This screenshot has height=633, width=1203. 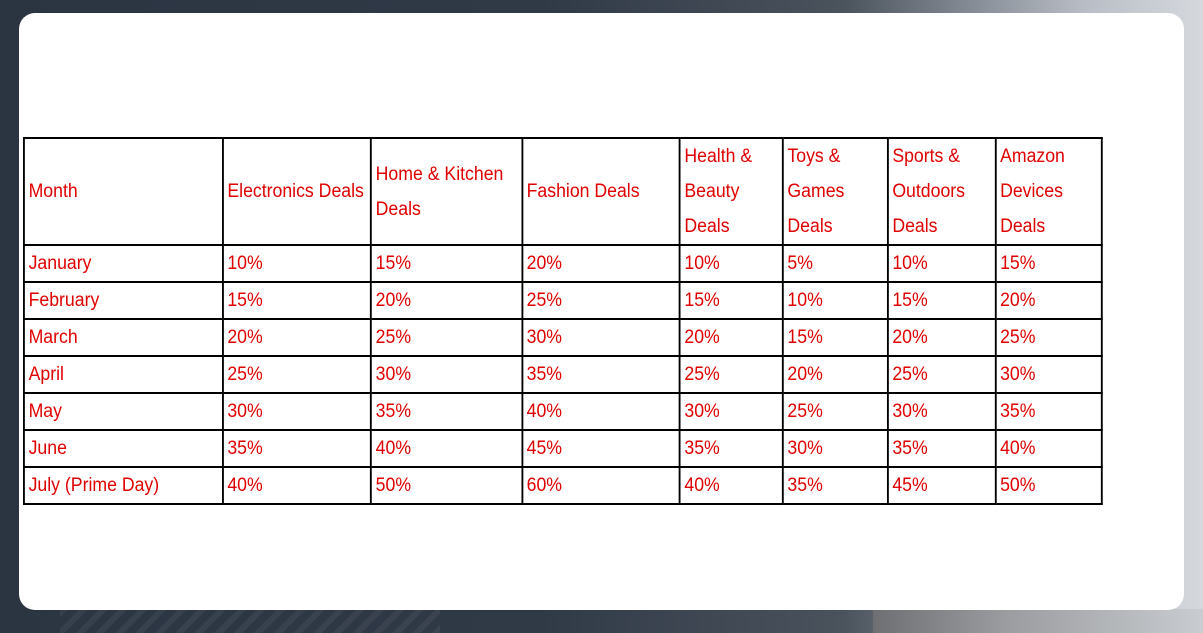 I want to click on cell-amazon-devices: 40%, so click(x=1048, y=448).